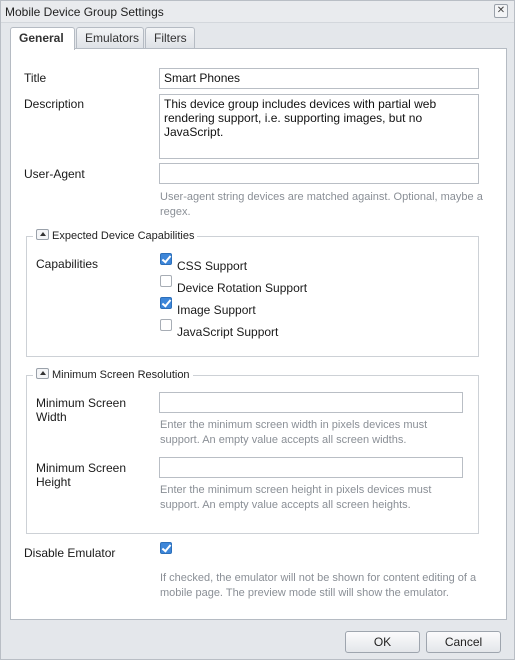 The height and width of the screenshot is (660, 515). Describe the element at coordinates (166, 259) in the screenshot. I see `css-support-checkbox` at that location.